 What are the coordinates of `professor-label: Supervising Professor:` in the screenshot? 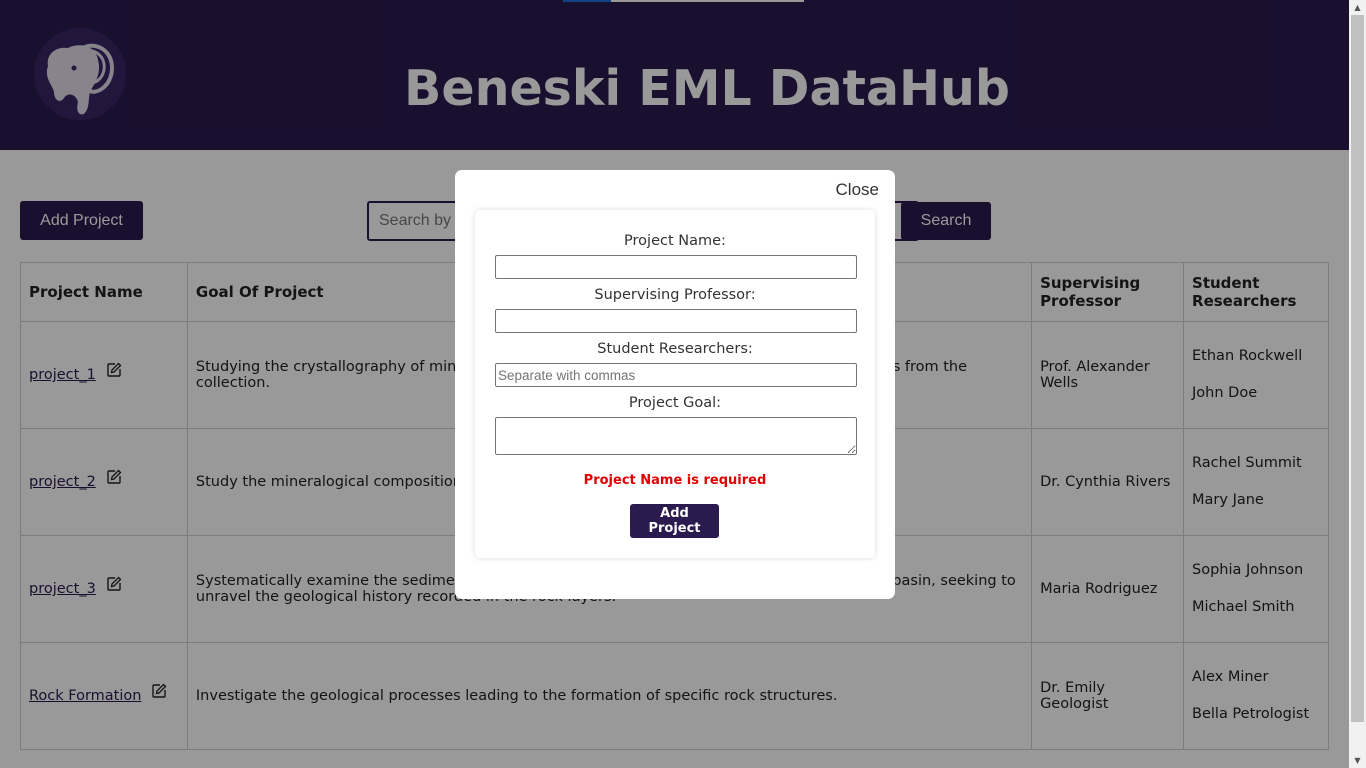 It's located at (675, 295).